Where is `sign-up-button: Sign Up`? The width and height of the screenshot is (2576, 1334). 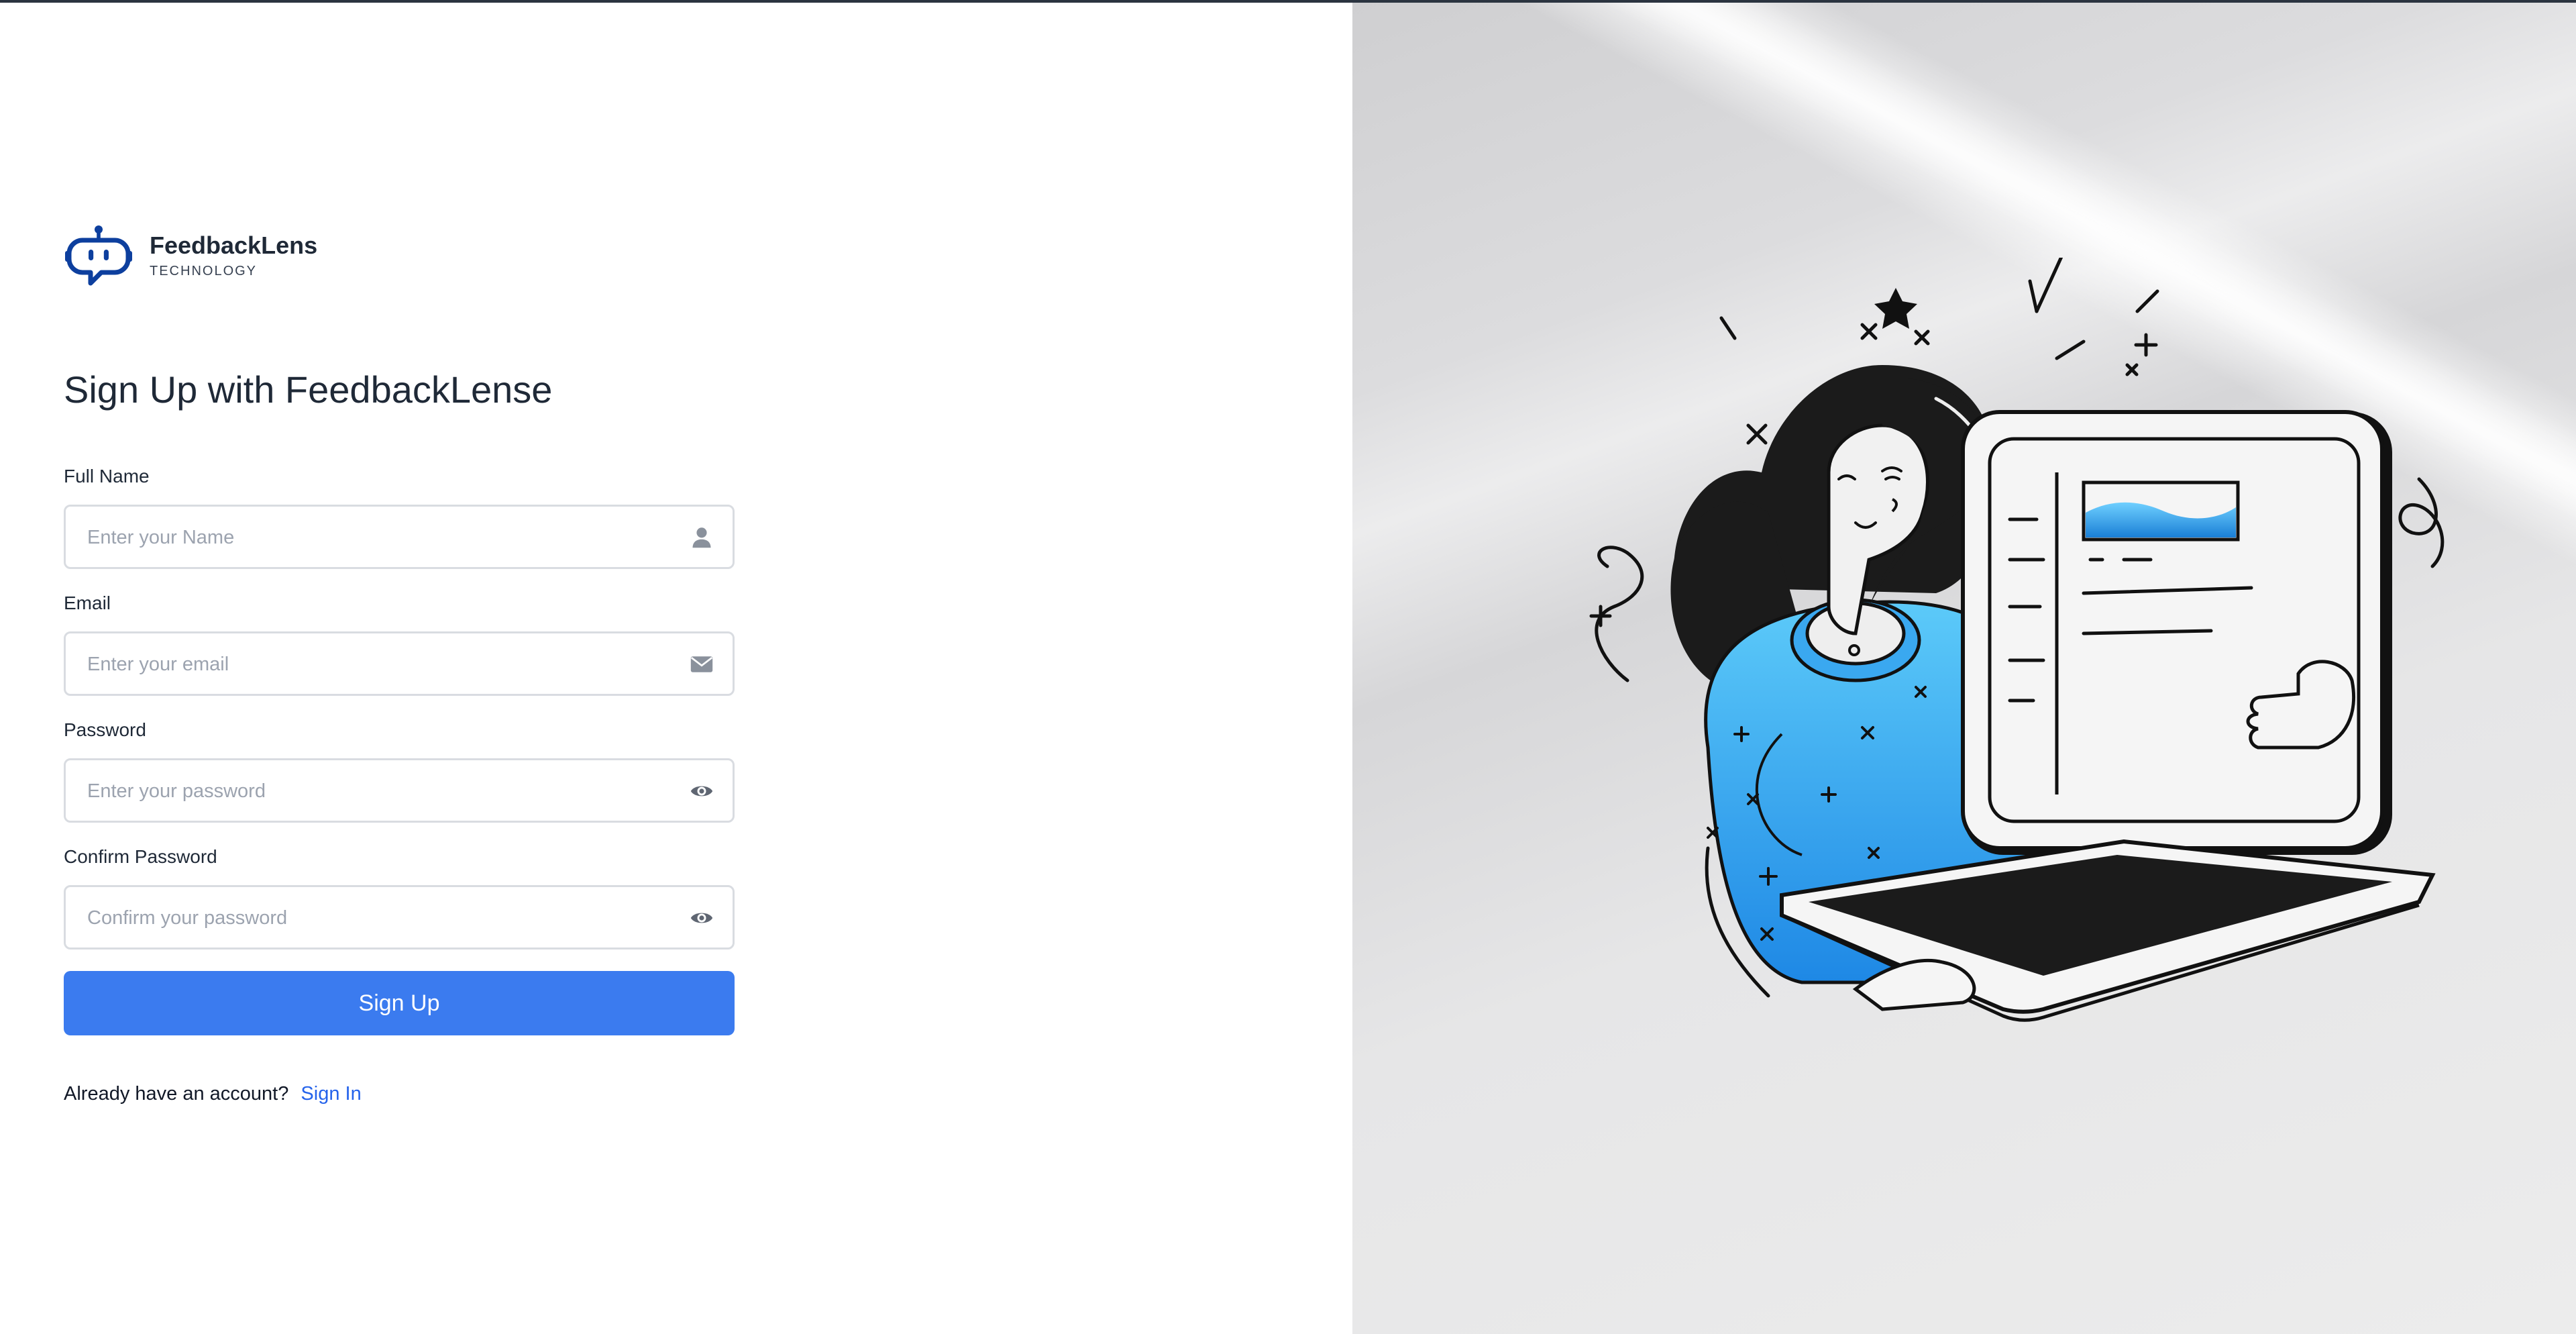
sign-up-button: Sign Up is located at coordinates (399, 1003).